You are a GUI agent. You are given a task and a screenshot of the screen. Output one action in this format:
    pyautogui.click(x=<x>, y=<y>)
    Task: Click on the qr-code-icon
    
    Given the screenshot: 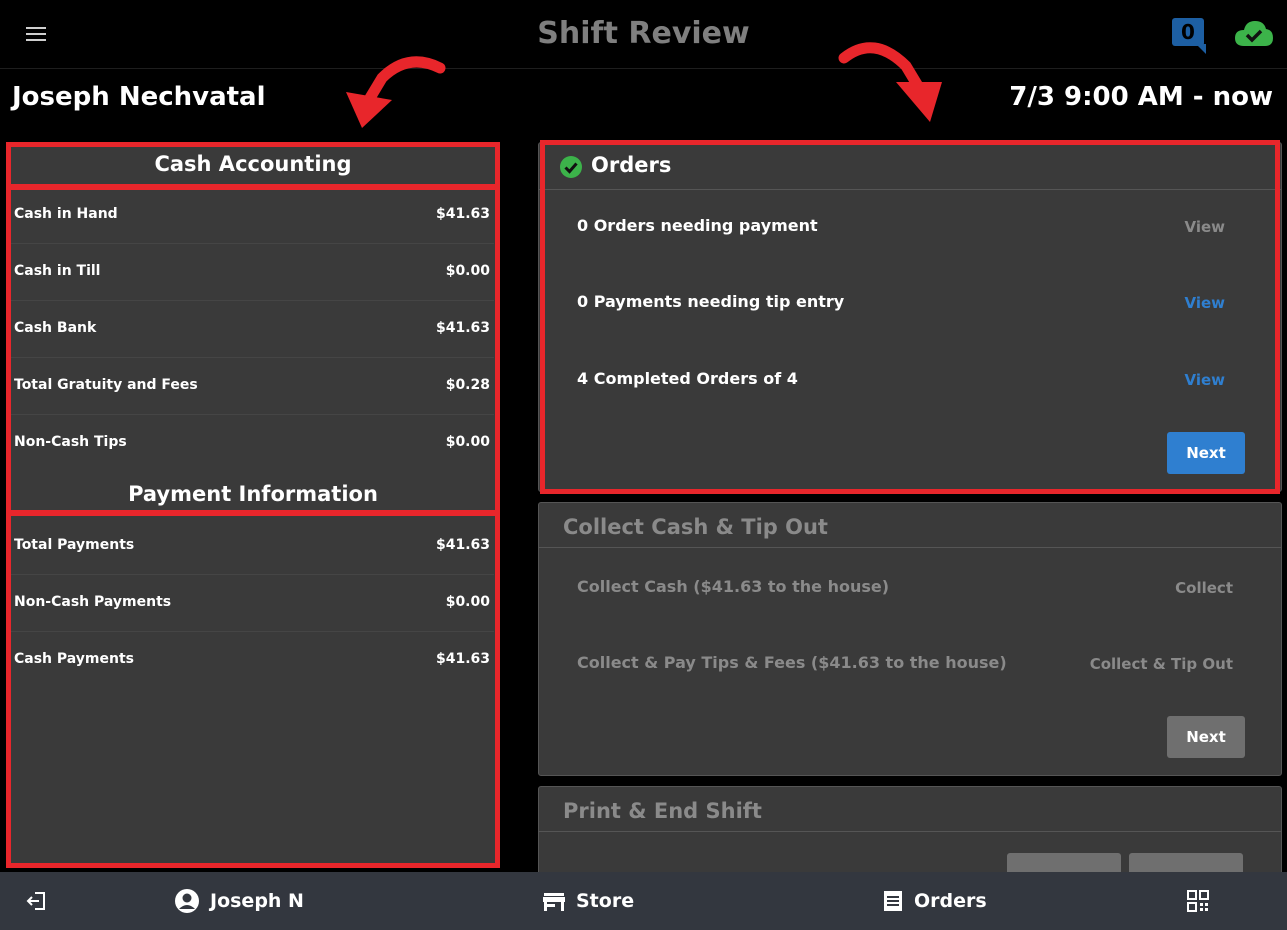 What is the action you would take?
    pyautogui.click(x=1198, y=901)
    